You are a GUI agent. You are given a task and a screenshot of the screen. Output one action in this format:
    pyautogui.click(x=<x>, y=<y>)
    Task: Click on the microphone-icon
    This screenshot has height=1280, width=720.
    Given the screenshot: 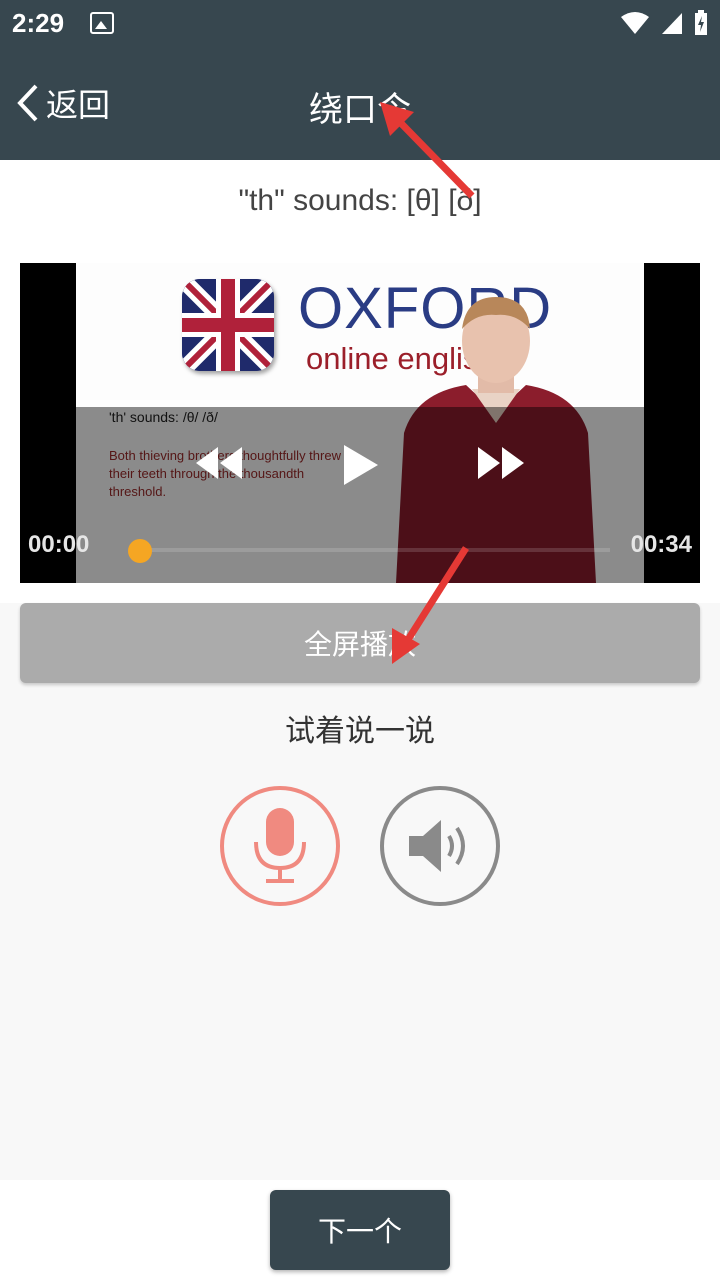 What is the action you would take?
    pyautogui.click(x=280, y=845)
    